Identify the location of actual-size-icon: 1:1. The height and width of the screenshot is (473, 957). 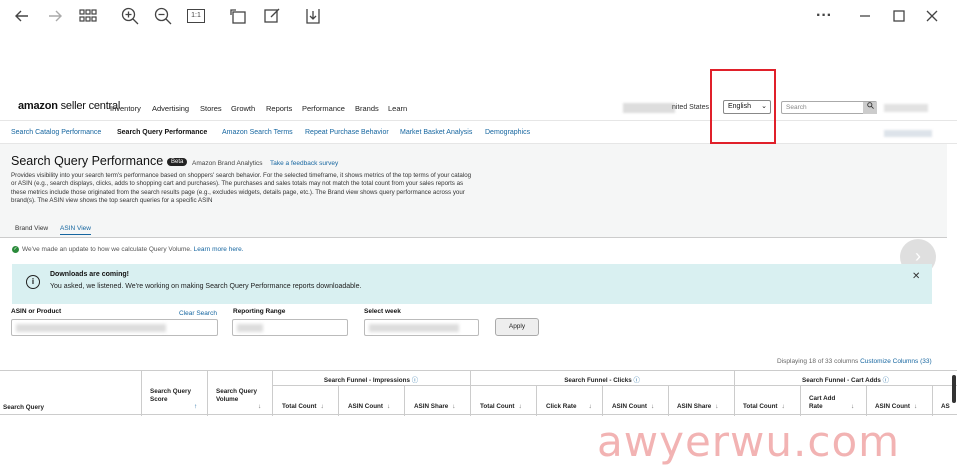
(196, 16).